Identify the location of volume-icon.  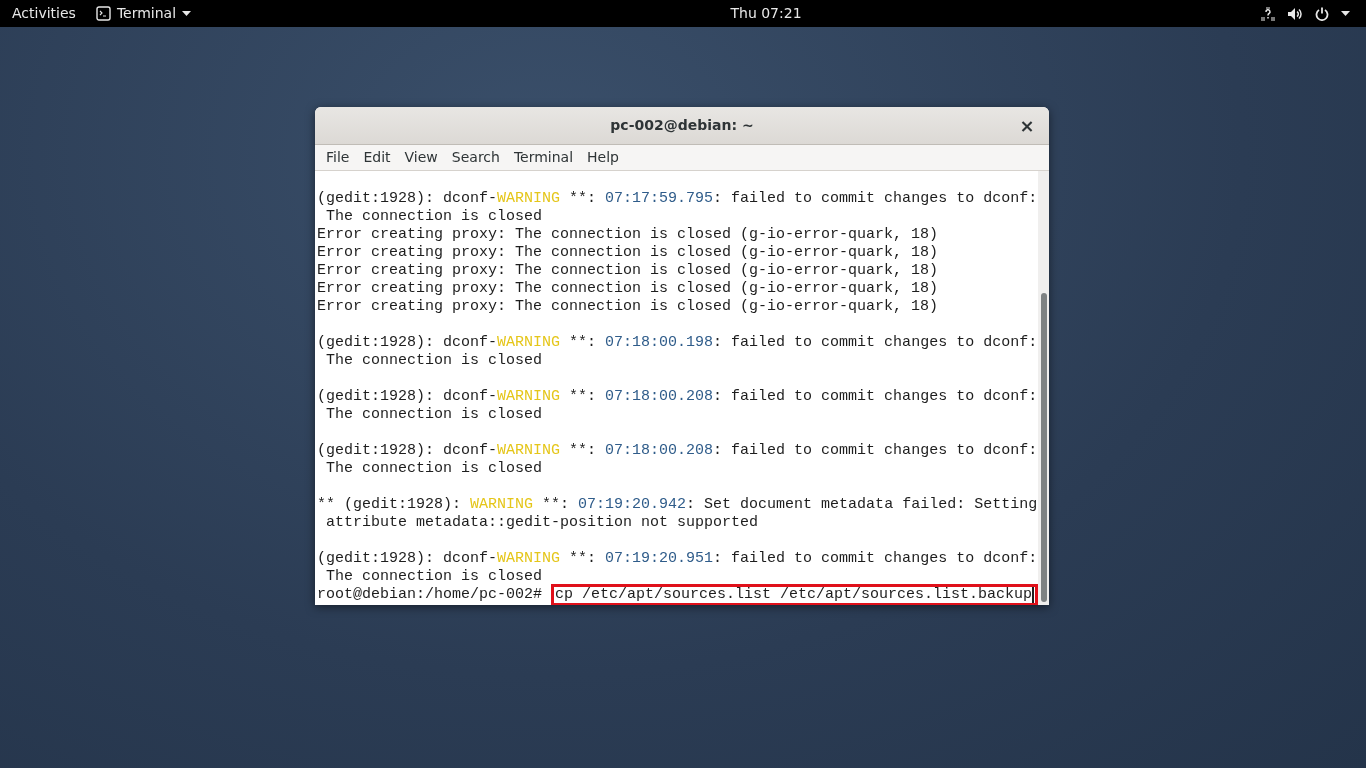
(1295, 13).